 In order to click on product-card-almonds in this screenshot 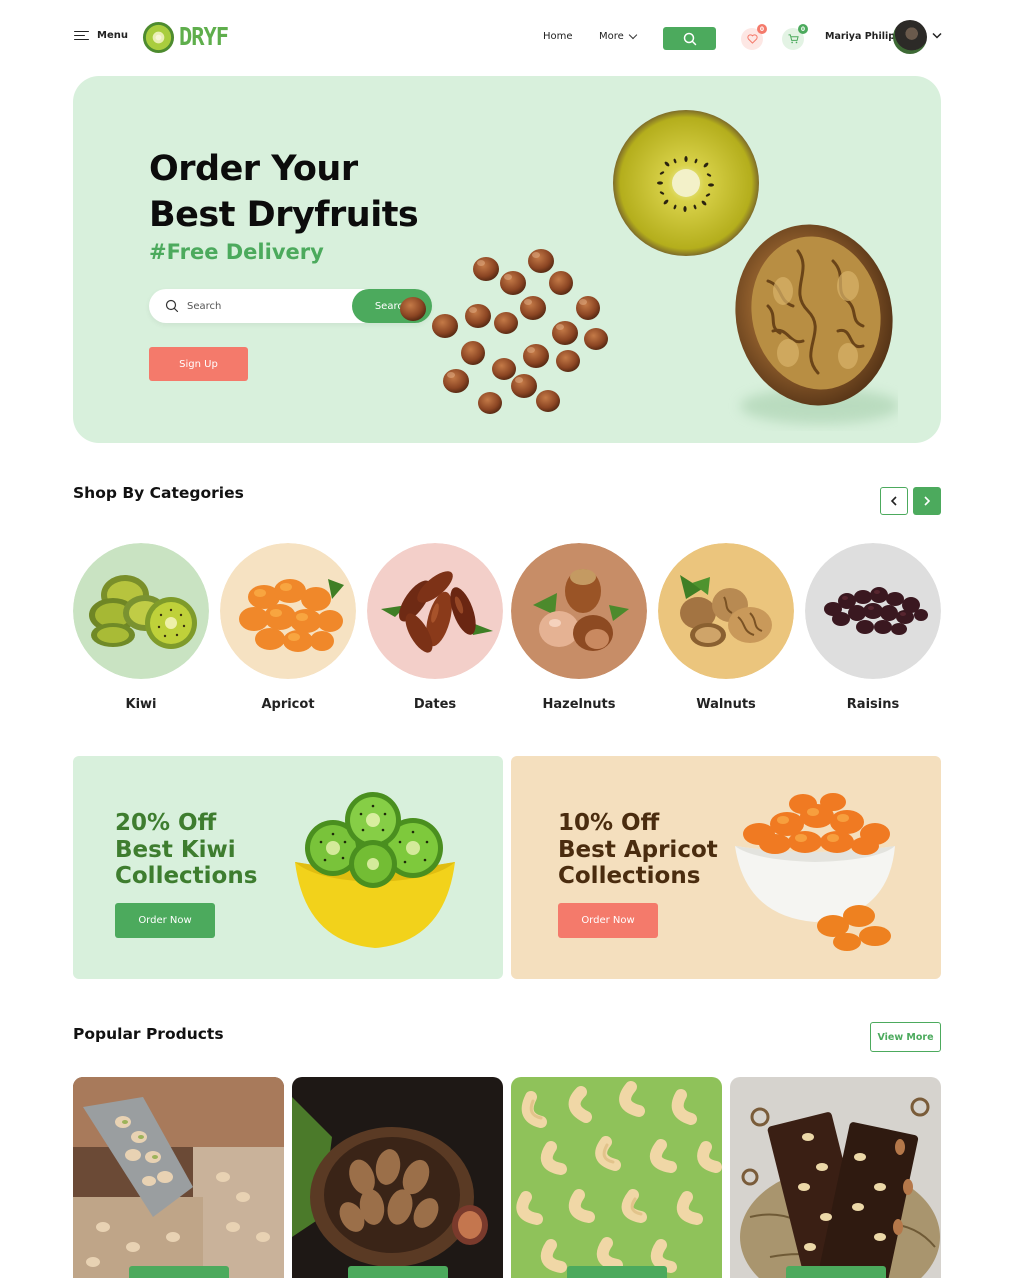, I will do `click(397, 1177)`.